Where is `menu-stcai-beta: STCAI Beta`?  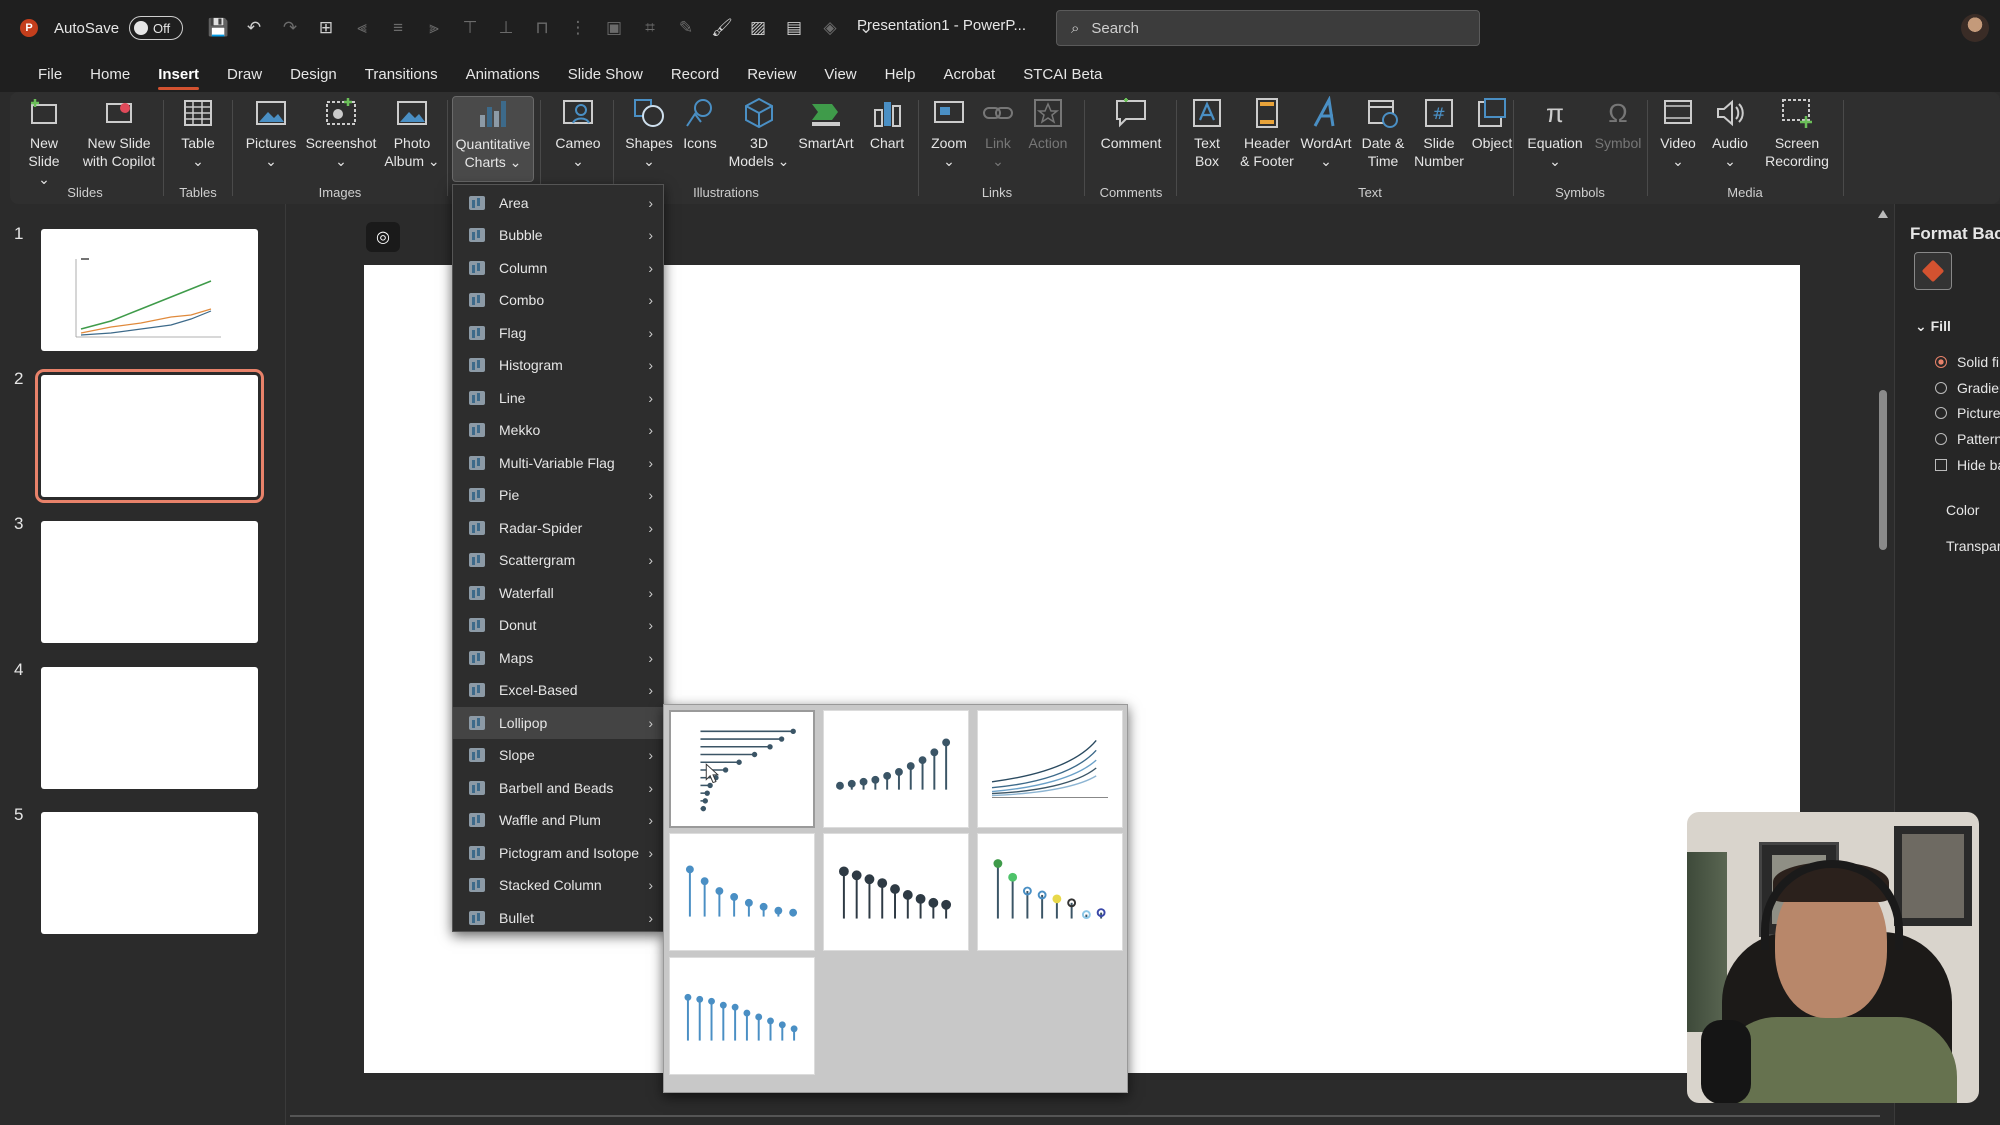 menu-stcai-beta: STCAI Beta is located at coordinates (1062, 74).